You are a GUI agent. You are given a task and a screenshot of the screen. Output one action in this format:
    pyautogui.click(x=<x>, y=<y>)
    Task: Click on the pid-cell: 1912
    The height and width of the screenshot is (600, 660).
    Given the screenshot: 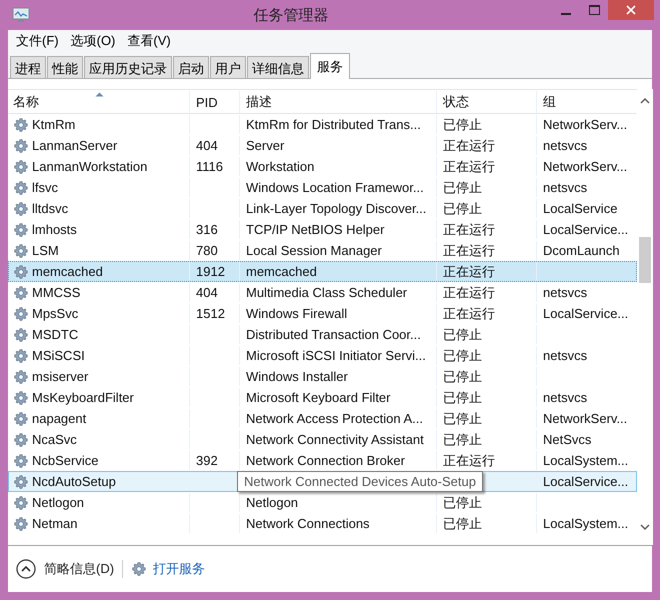 What is the action you would take?
    pyautogui.click(x=210, y=271)
    